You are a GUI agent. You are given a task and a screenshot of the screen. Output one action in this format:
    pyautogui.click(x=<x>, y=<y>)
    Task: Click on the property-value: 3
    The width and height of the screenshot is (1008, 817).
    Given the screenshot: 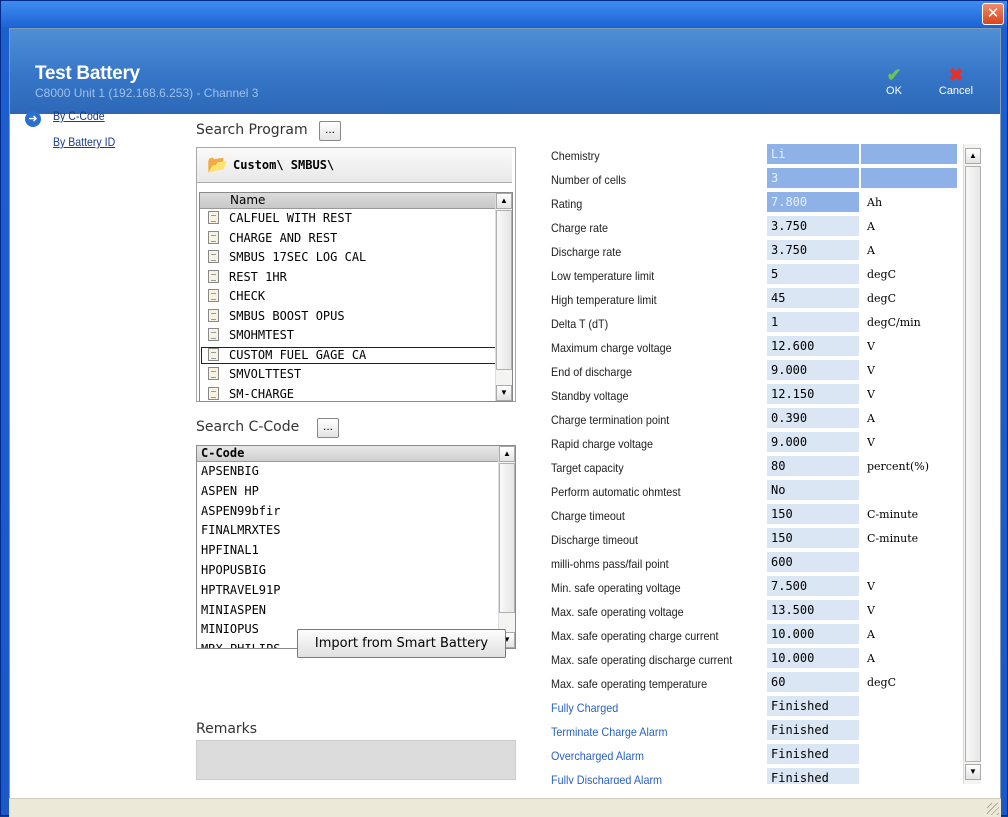 What is the action you would take?
    pyautogui.click(x=813, y=178)
    